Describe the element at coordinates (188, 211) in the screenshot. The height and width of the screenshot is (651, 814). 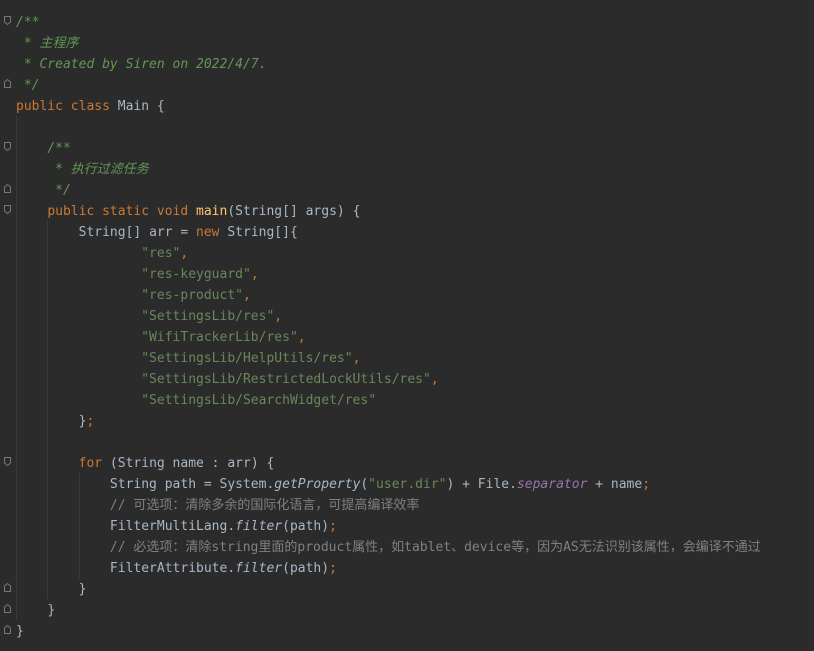
I see `code-line: public static void main(String[] args) {` at that location.